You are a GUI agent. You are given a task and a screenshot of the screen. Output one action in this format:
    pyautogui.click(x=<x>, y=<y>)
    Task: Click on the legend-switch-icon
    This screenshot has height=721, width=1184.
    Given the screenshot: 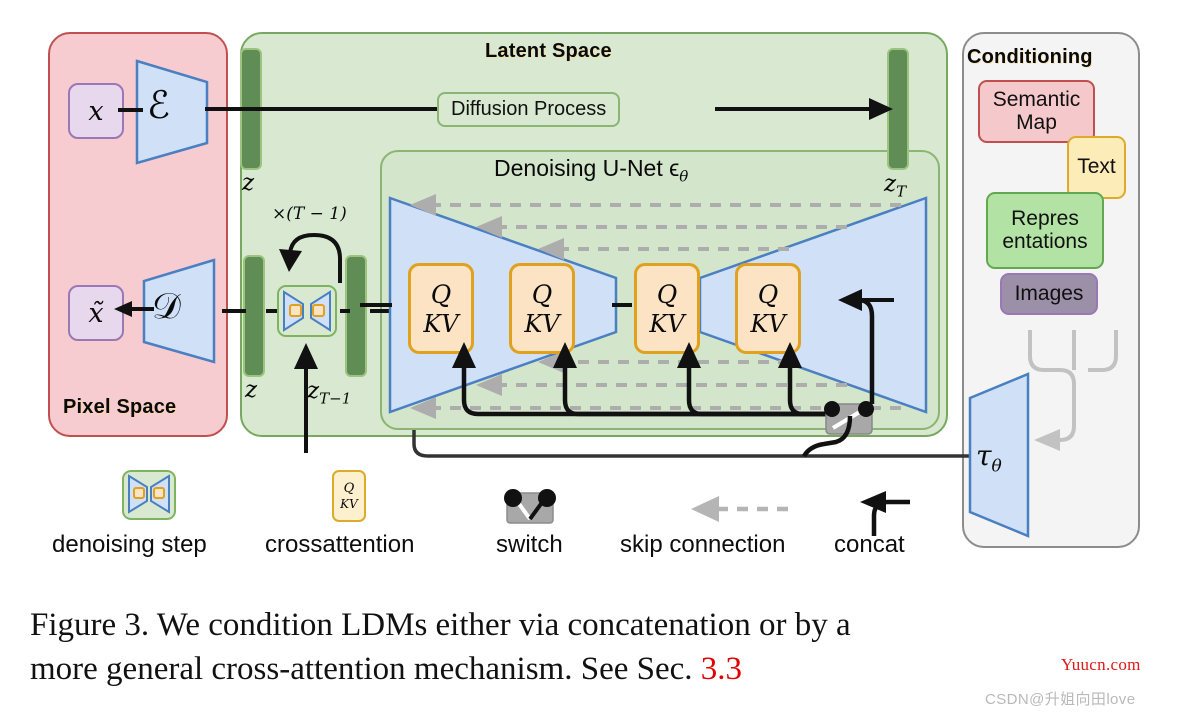 What is the action you would take?
    pyautogui.click(x=530, y=506)
    